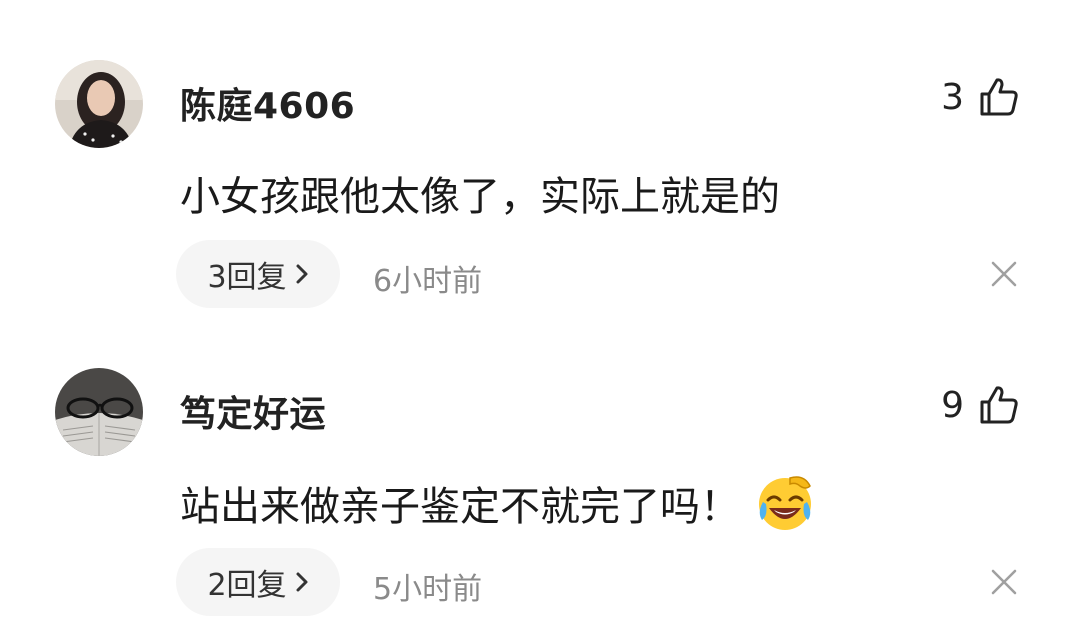 The image size is (1080, 626). I want to click on comment-time: 5小时前, so click(428, 589).